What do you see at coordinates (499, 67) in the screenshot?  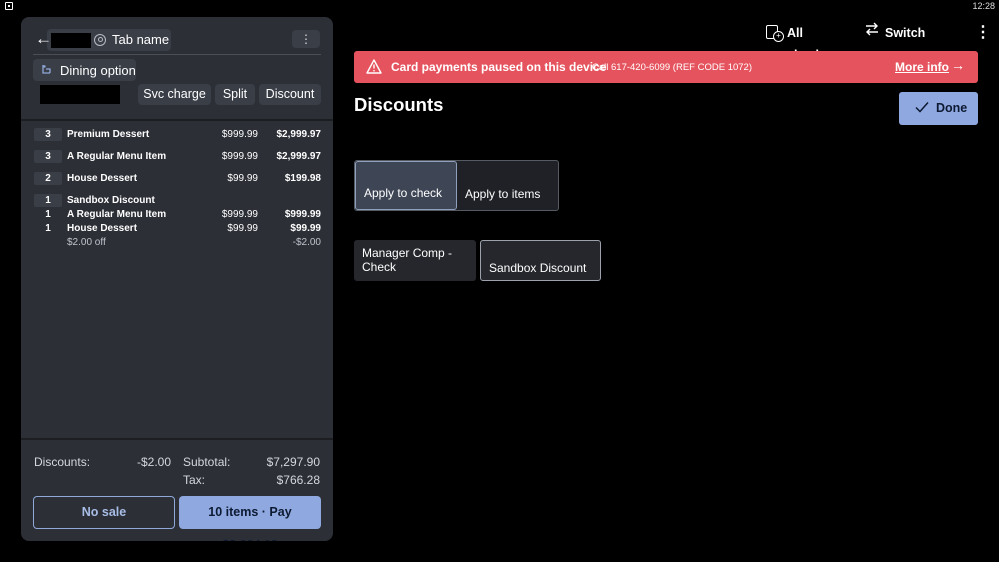 I see `alert-title: Card payments paused on this device` at bounding box center [499, 67].